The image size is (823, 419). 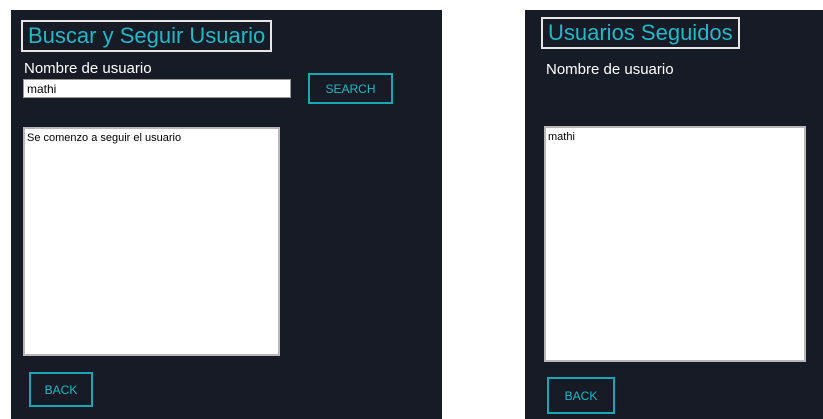 What do you see at coordinates (640, 33) in the screenshot?
I see `followed-panel-title: Usuarios Seguidos` at bounding box center [640, 33].